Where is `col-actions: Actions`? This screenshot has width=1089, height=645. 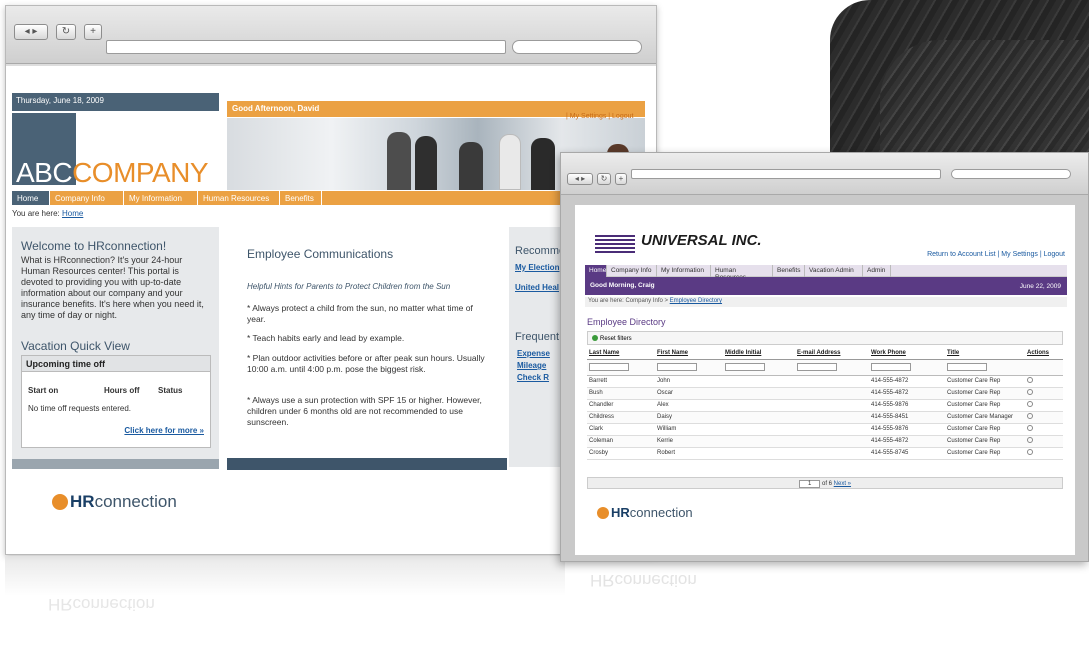
col-actions: Actions is located at coordinates (1044, 353).